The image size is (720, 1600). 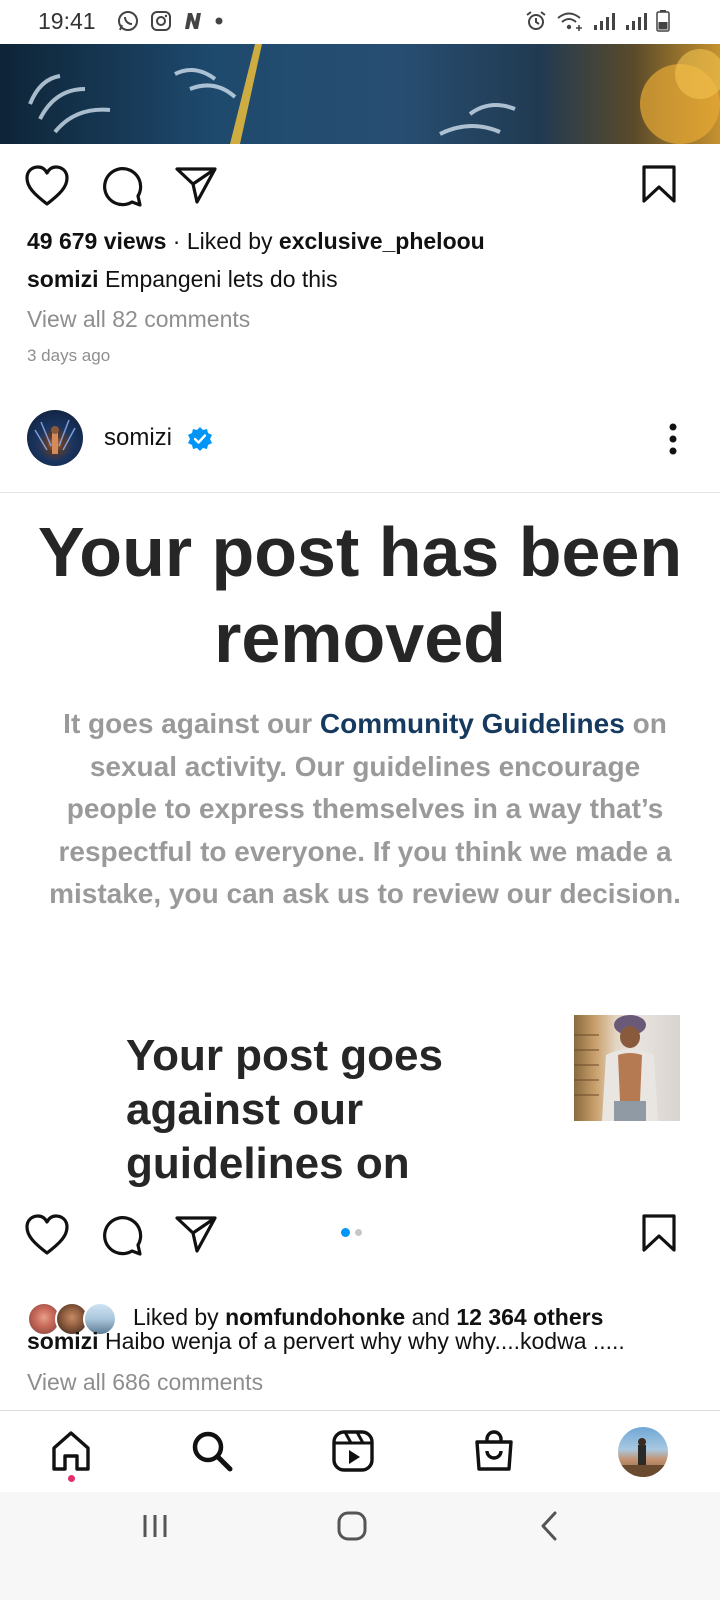 I want to click on avatar, so click(x=55, y=438).